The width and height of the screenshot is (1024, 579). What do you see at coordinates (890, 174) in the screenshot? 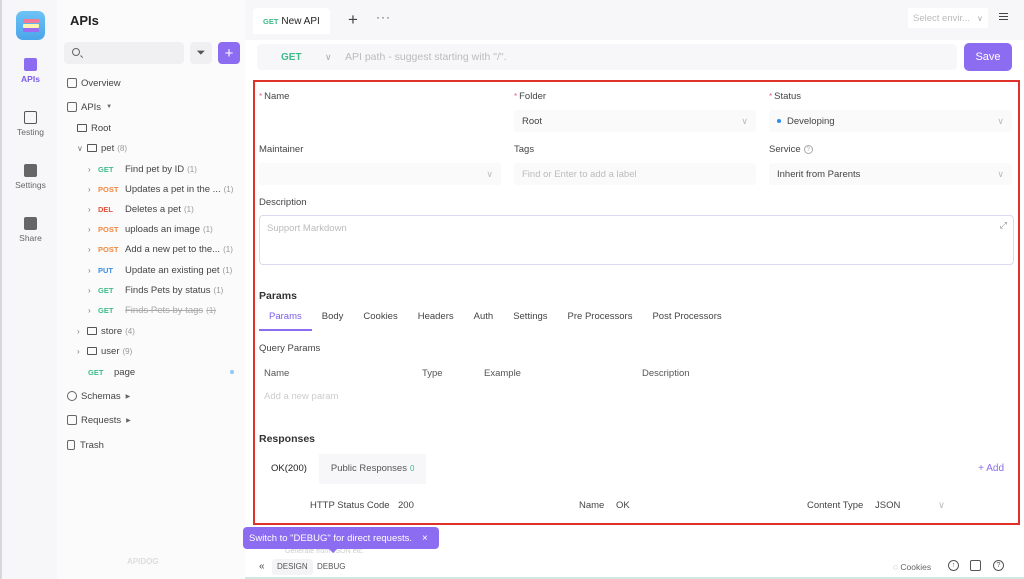
I see `service-select: Inherit from Parents ∨` at bounding box center [890, 174].